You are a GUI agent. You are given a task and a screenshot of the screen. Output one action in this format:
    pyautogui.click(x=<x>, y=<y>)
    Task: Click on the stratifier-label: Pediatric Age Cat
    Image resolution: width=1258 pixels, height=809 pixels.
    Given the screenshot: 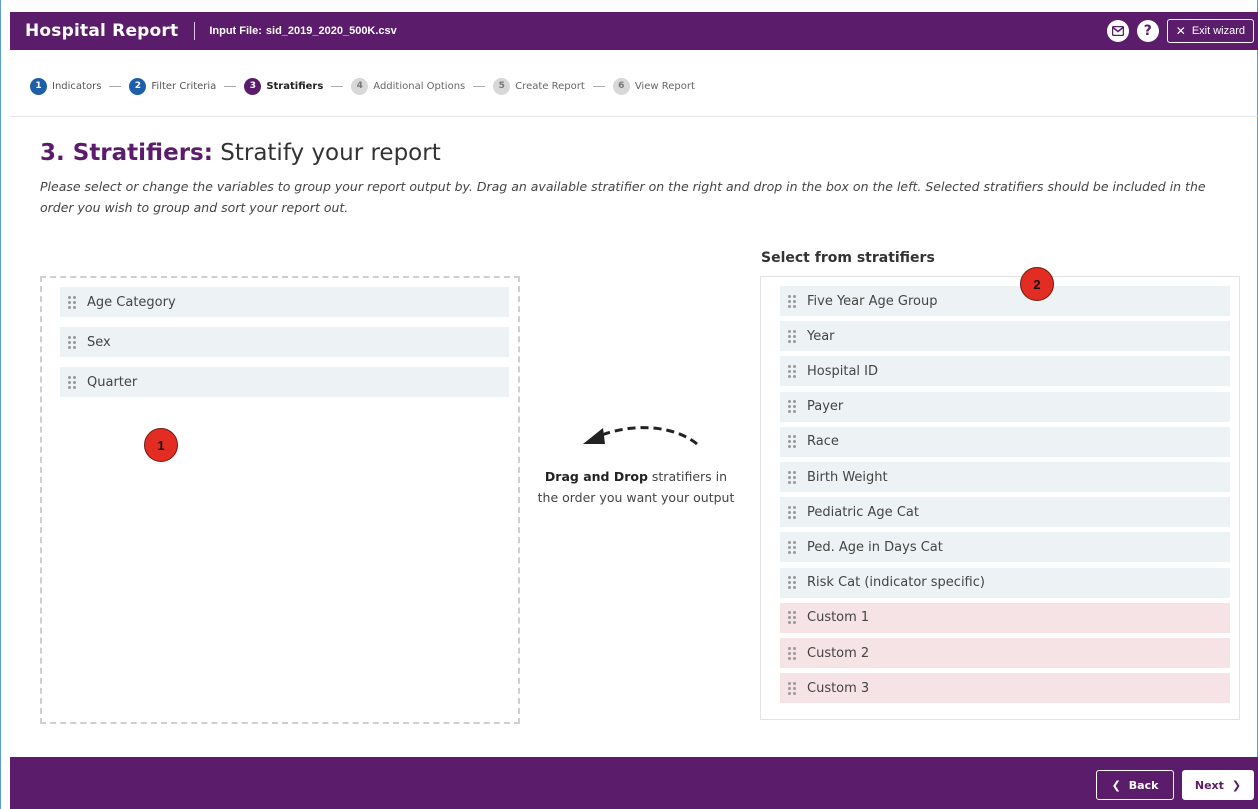 What is the action you would take?
    pyautogui.click(x=863, y=512)
    